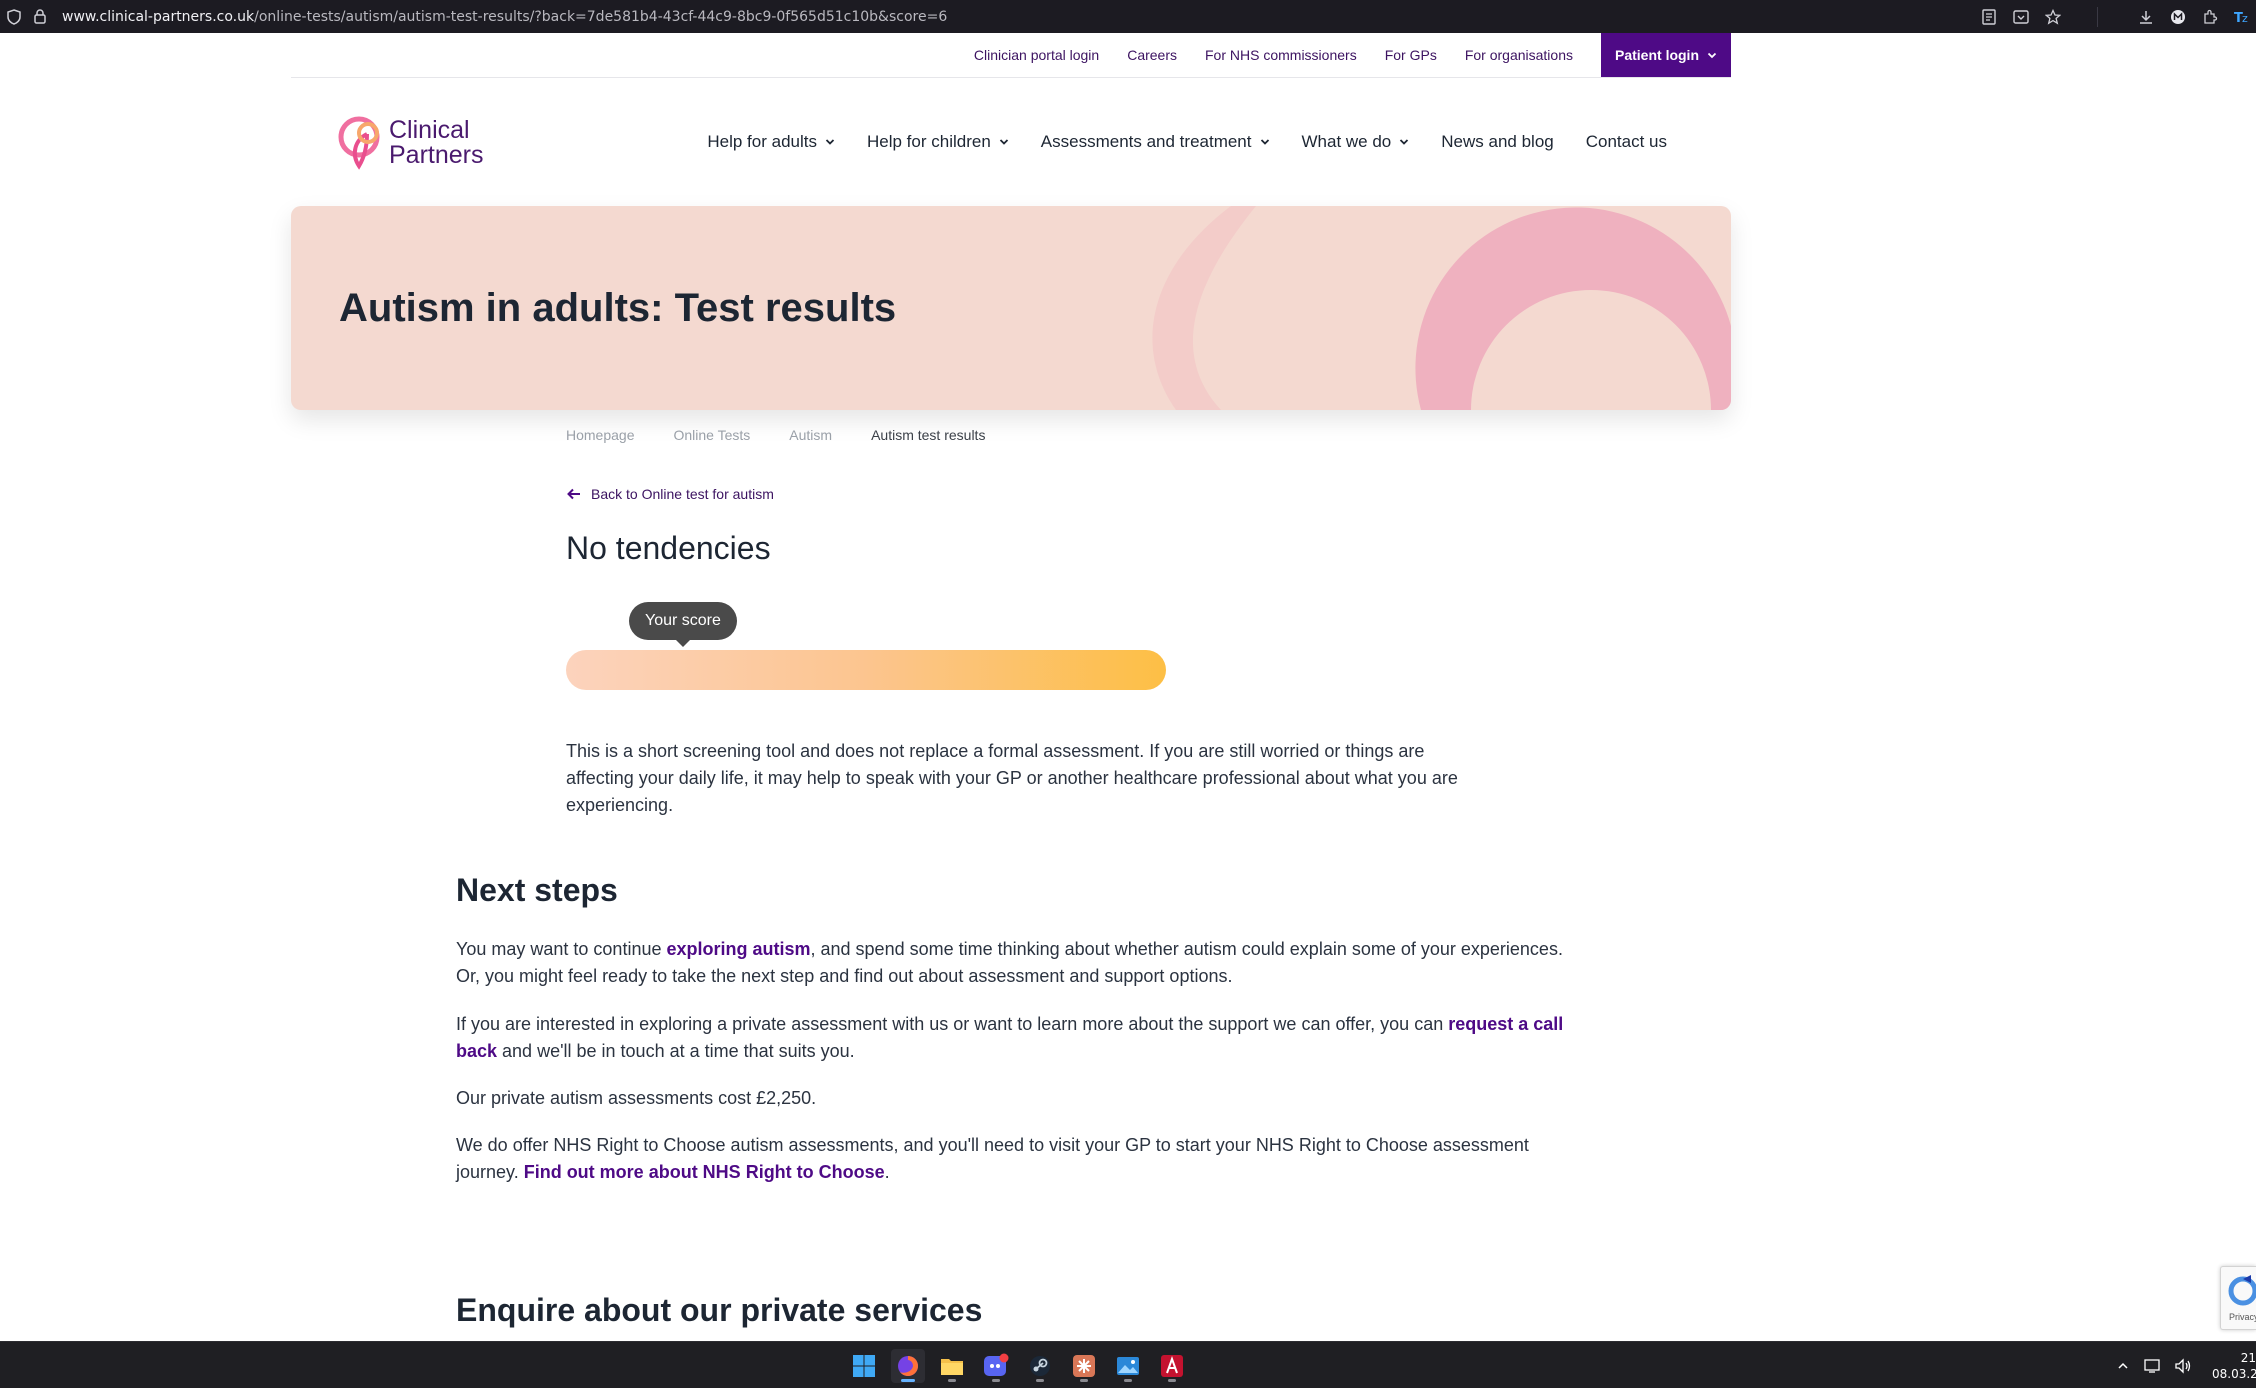 The width and height of the screenshot is (2256, 1388). I want to click on utility-link-careers: Careers, so click(1152, 55).